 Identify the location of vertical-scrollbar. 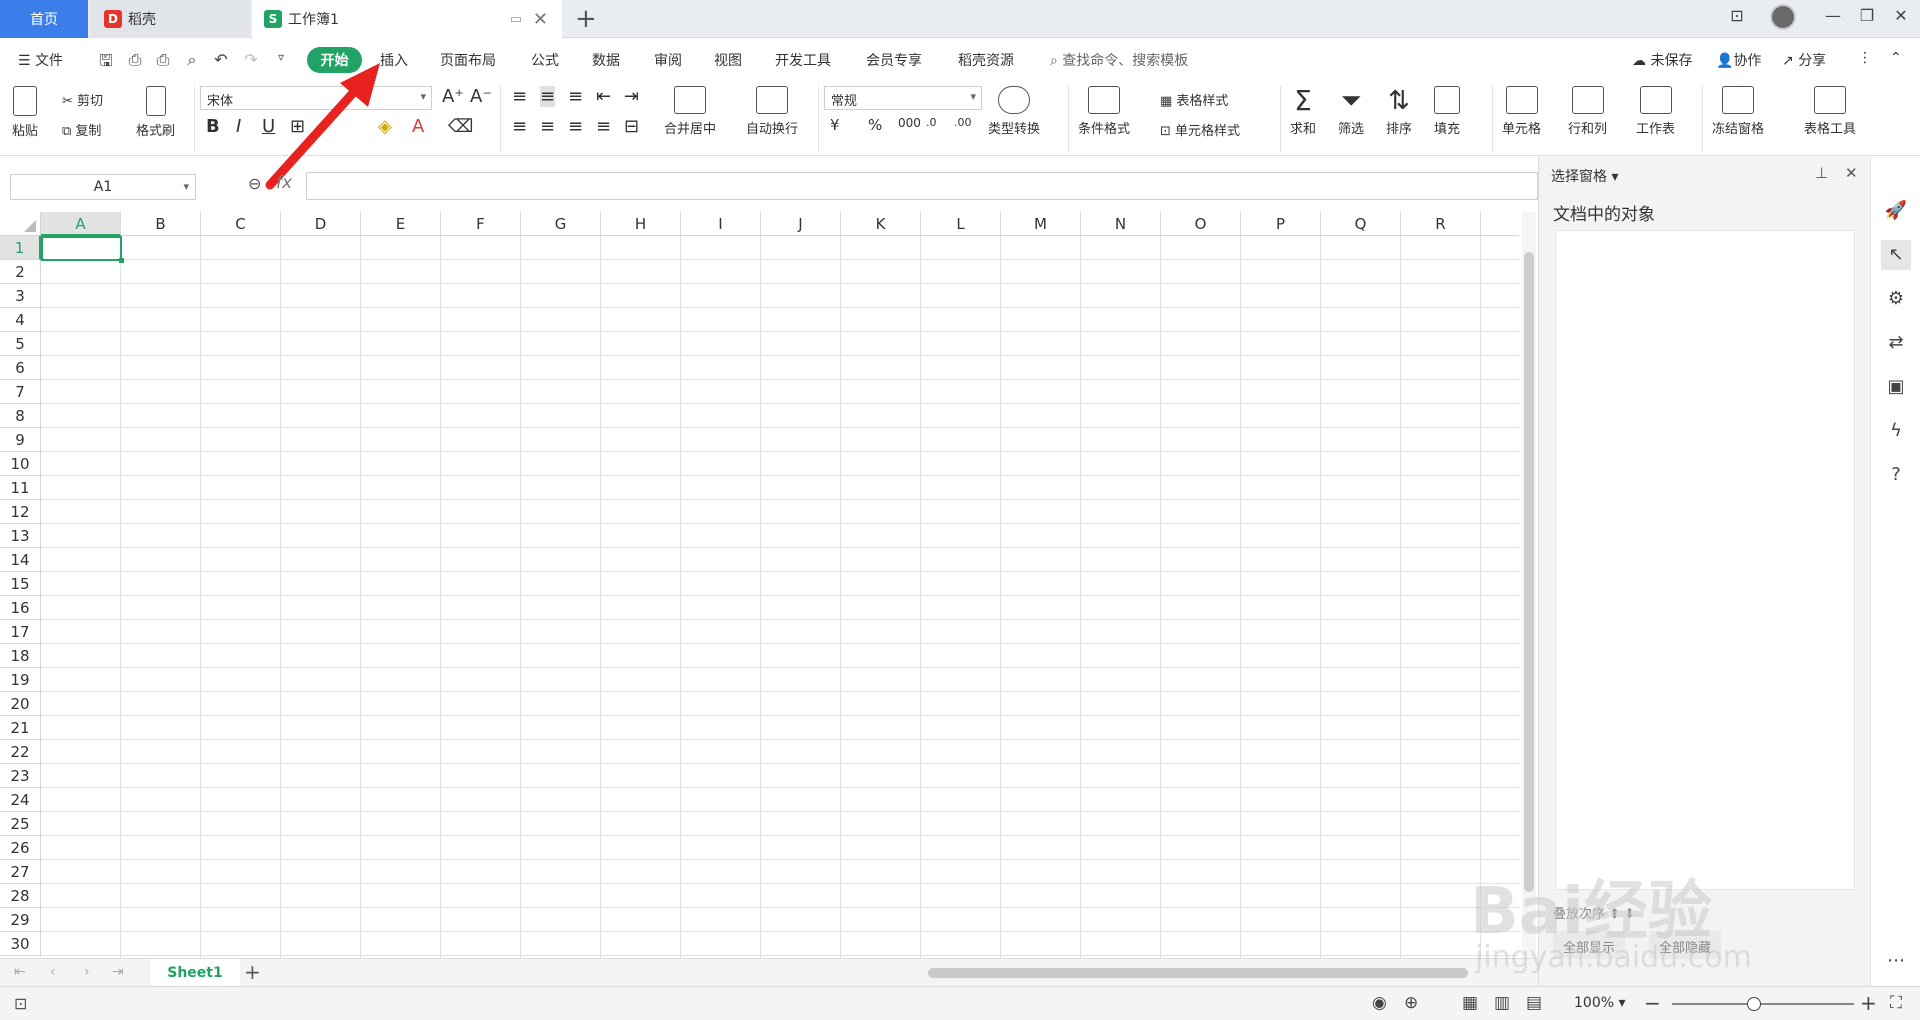
(1529, 585).